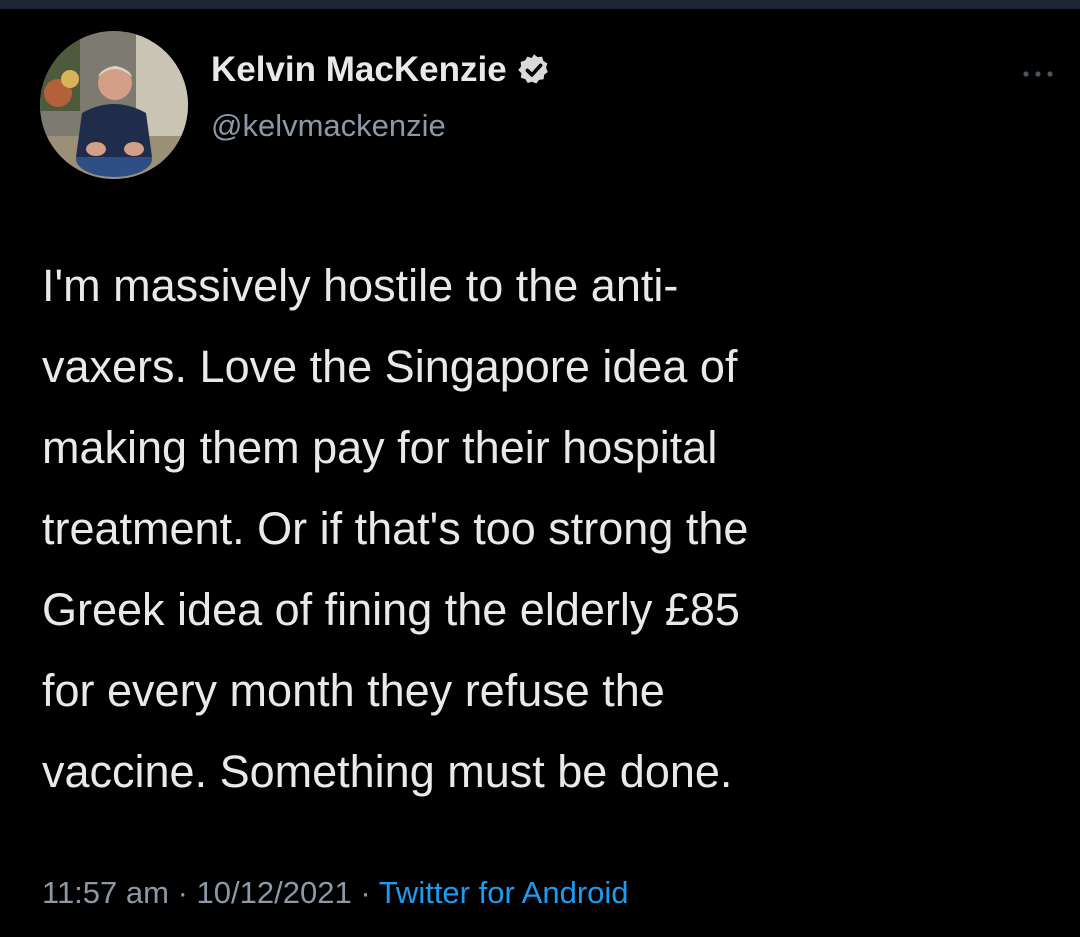  Describe the element at coordinates (353, 690) in the screenshot. I see `tweet-text-line: for every month they refuse the` at that location.